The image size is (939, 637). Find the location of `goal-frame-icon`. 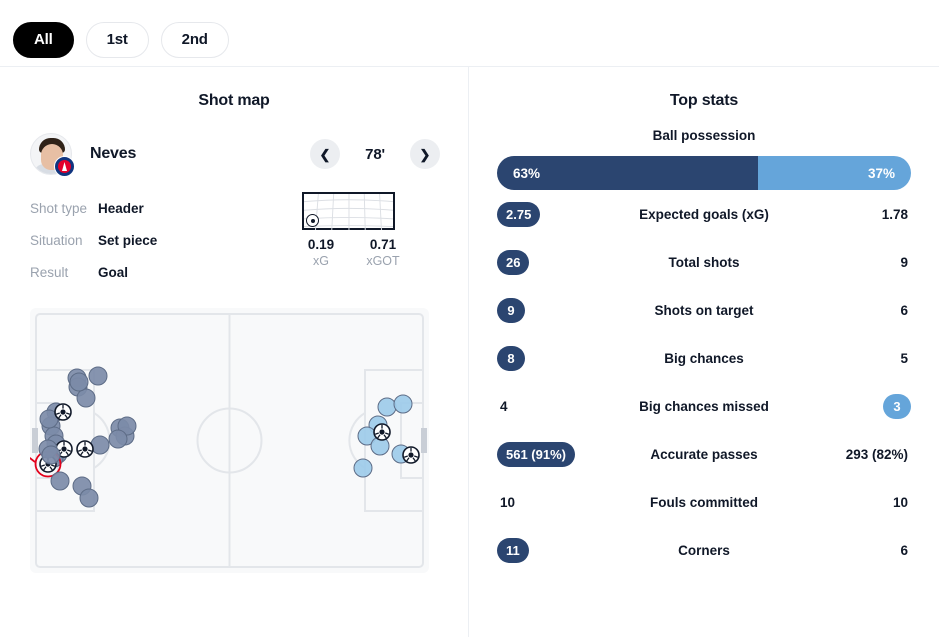

goal-frame-icon is located at coordinates (348, 211).